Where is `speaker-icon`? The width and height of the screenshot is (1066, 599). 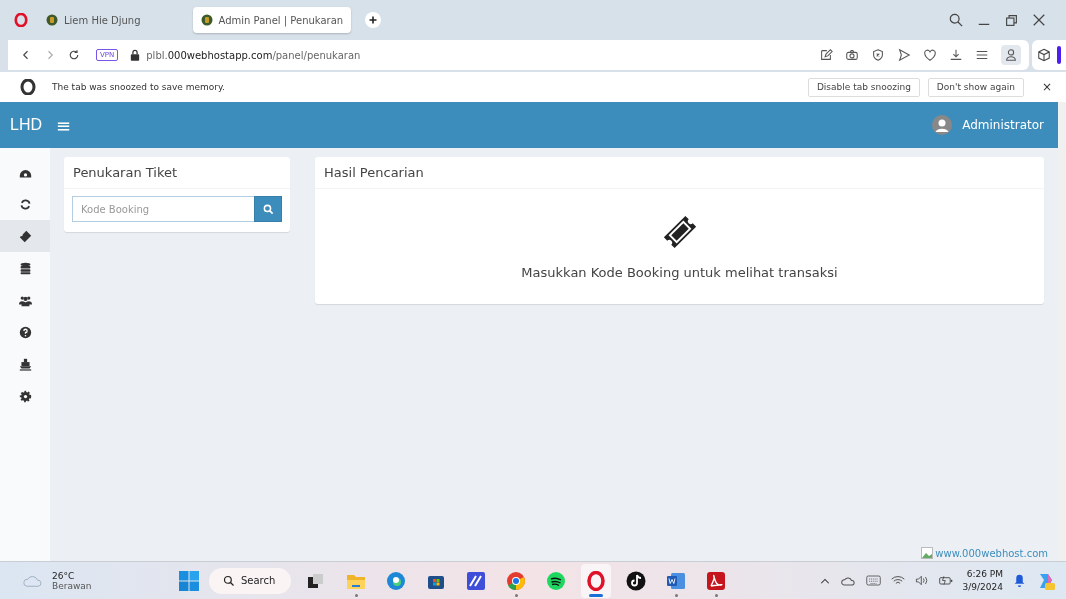 speaker-icon is located at coordinates (921, 580).